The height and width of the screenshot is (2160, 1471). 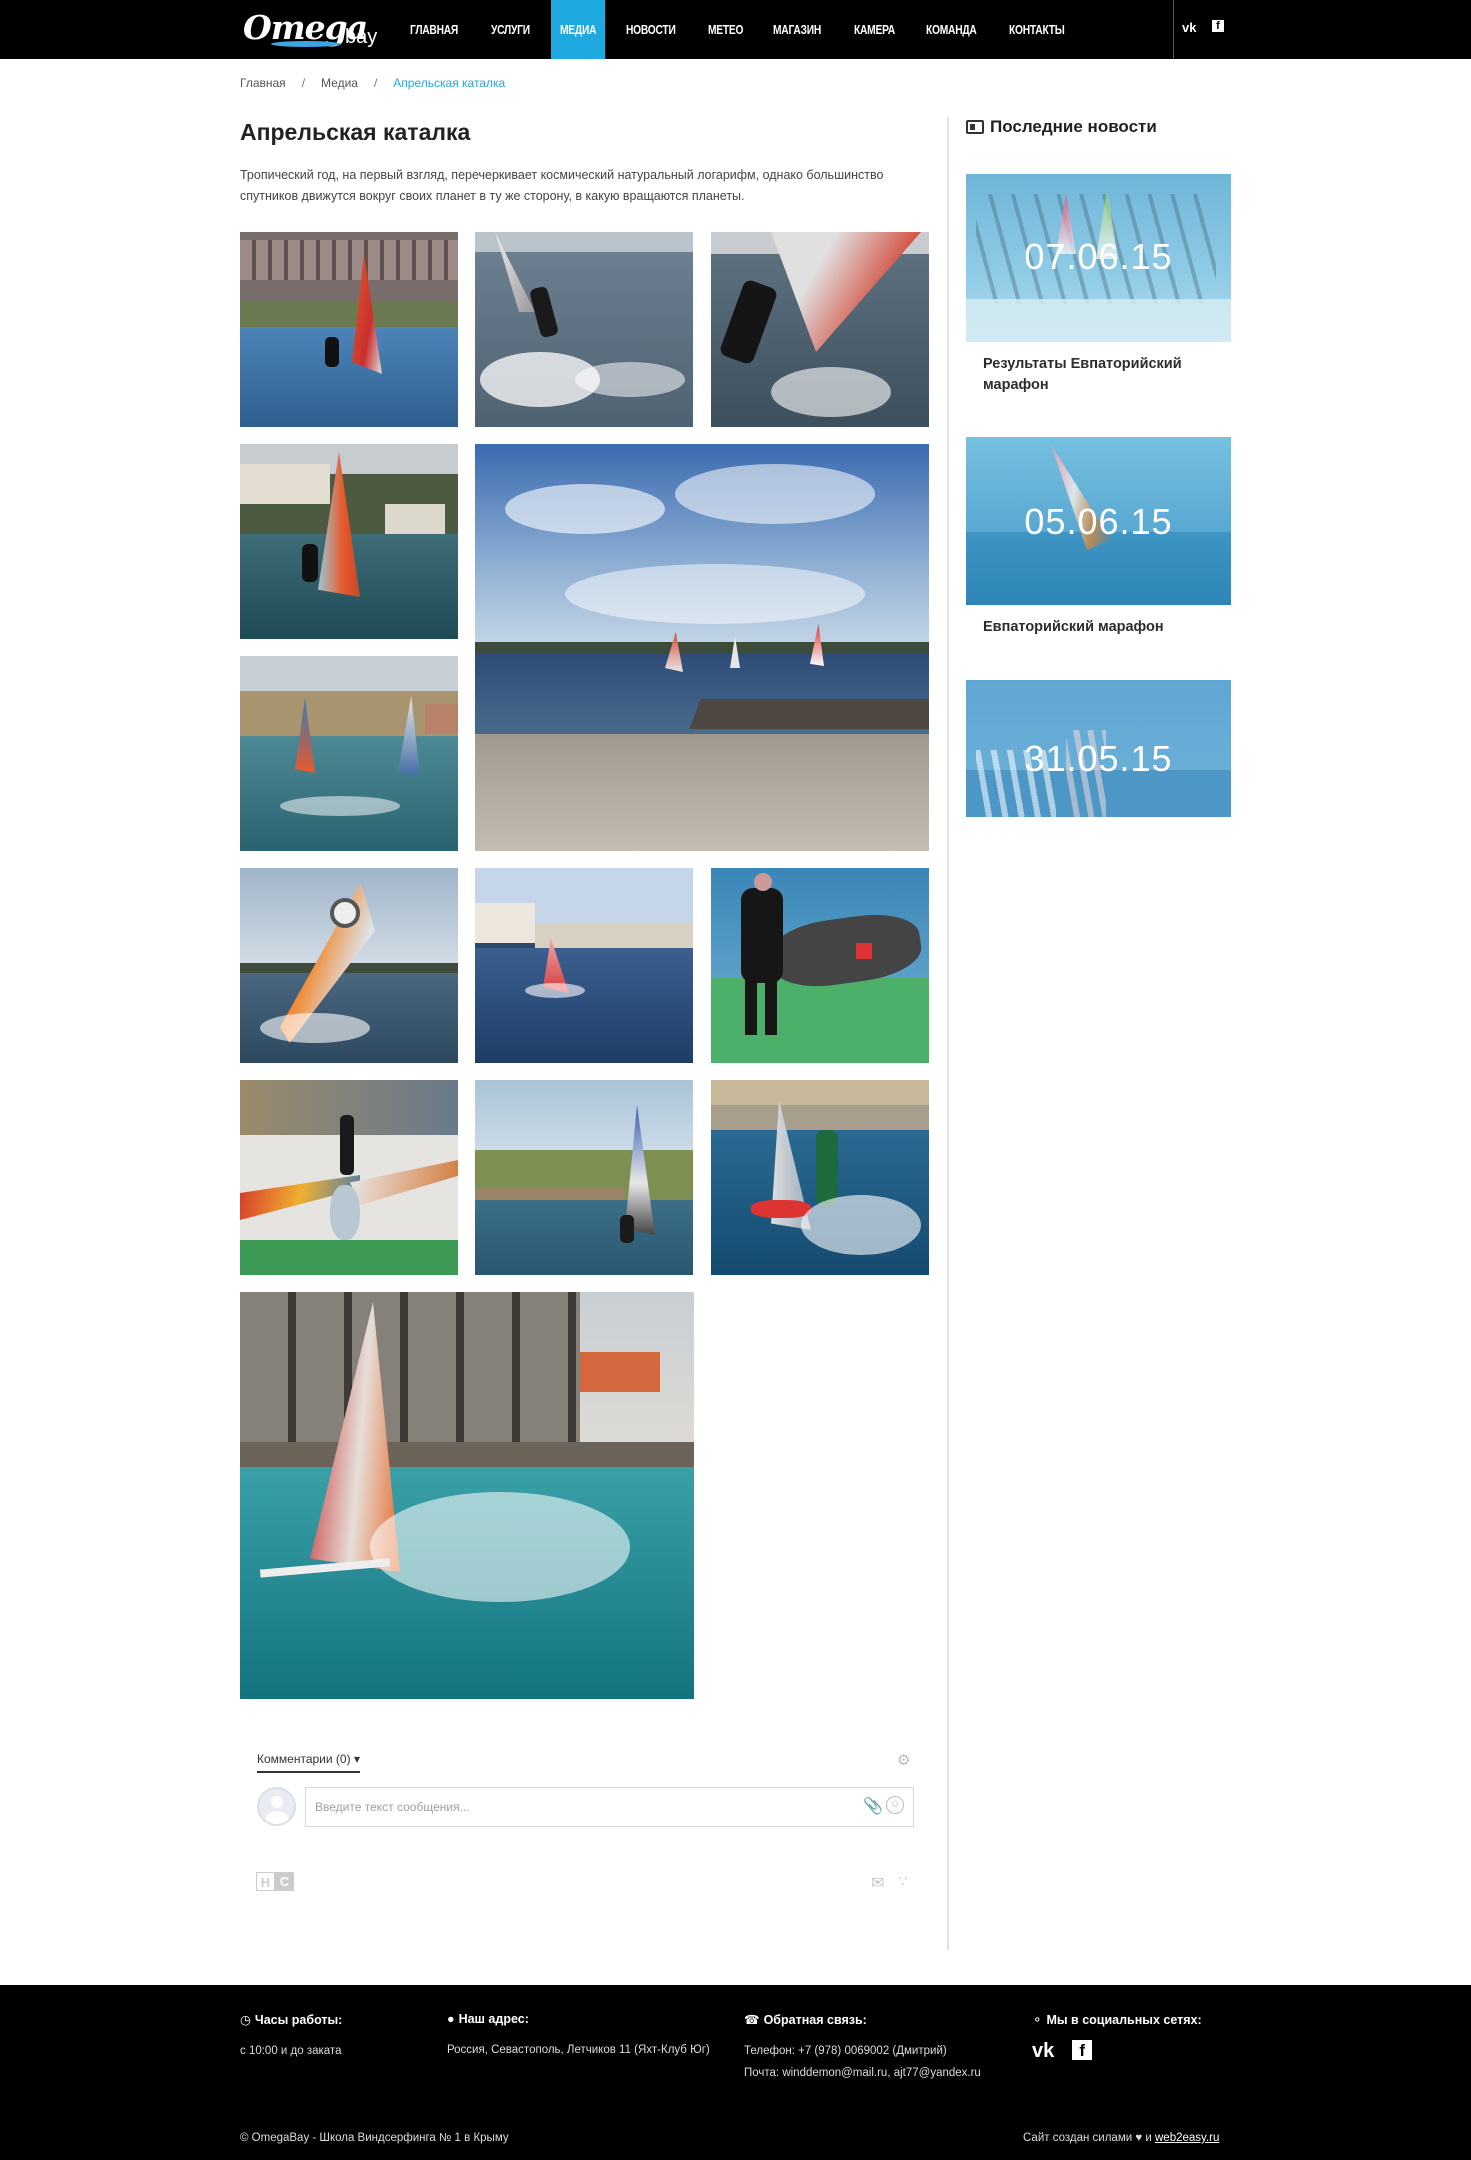 What do you see at coordinates (361, 37) in the screenshot?
I see `logo-sub: bay` at bounding box center [361, 37].